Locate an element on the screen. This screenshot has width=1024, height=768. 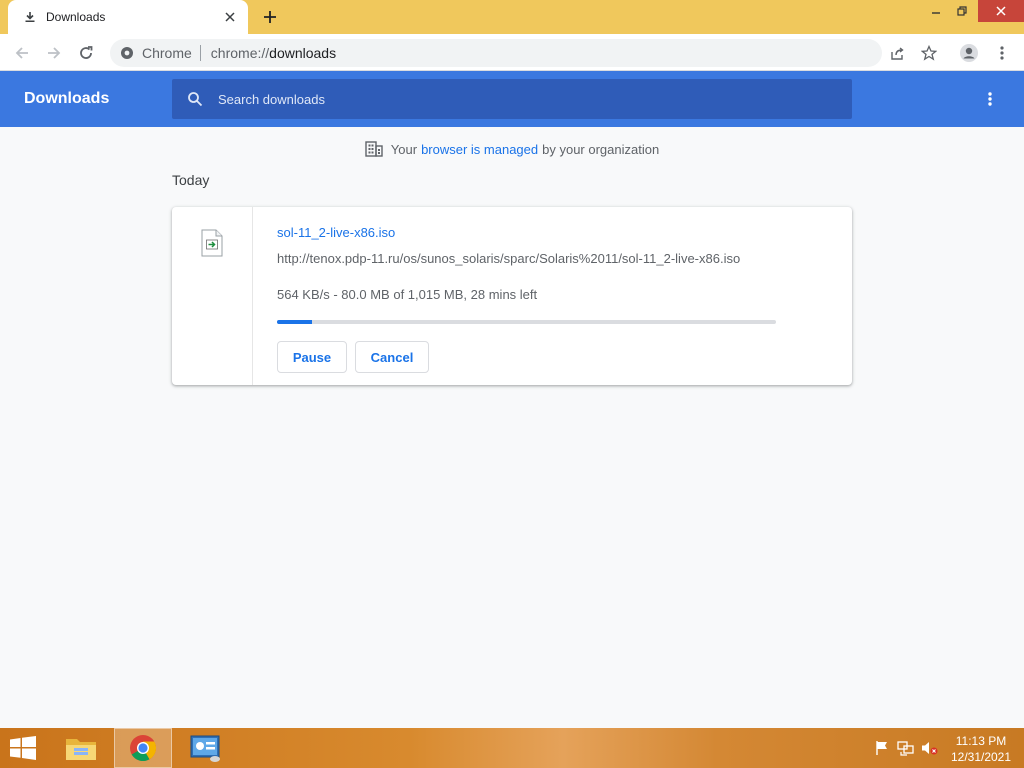
managed-prefix: Your is located at coordinates (404, 149).